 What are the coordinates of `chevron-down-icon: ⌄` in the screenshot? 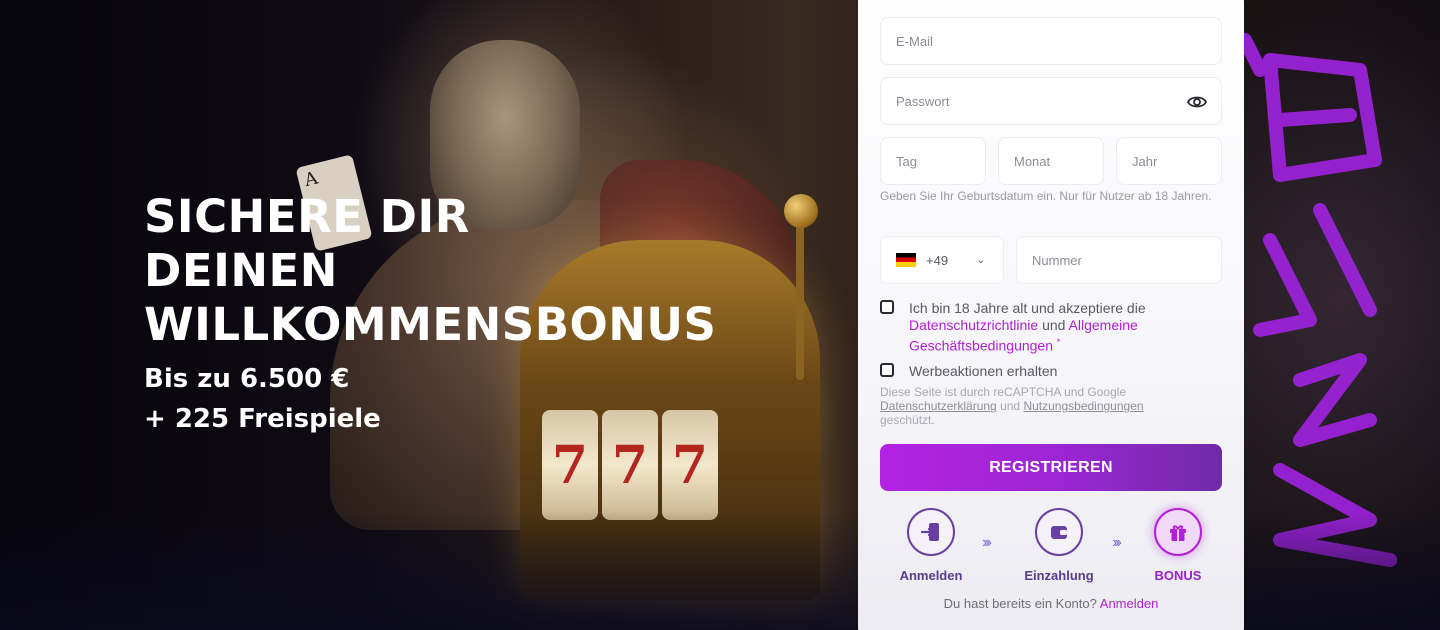 It's located at (980, 260).